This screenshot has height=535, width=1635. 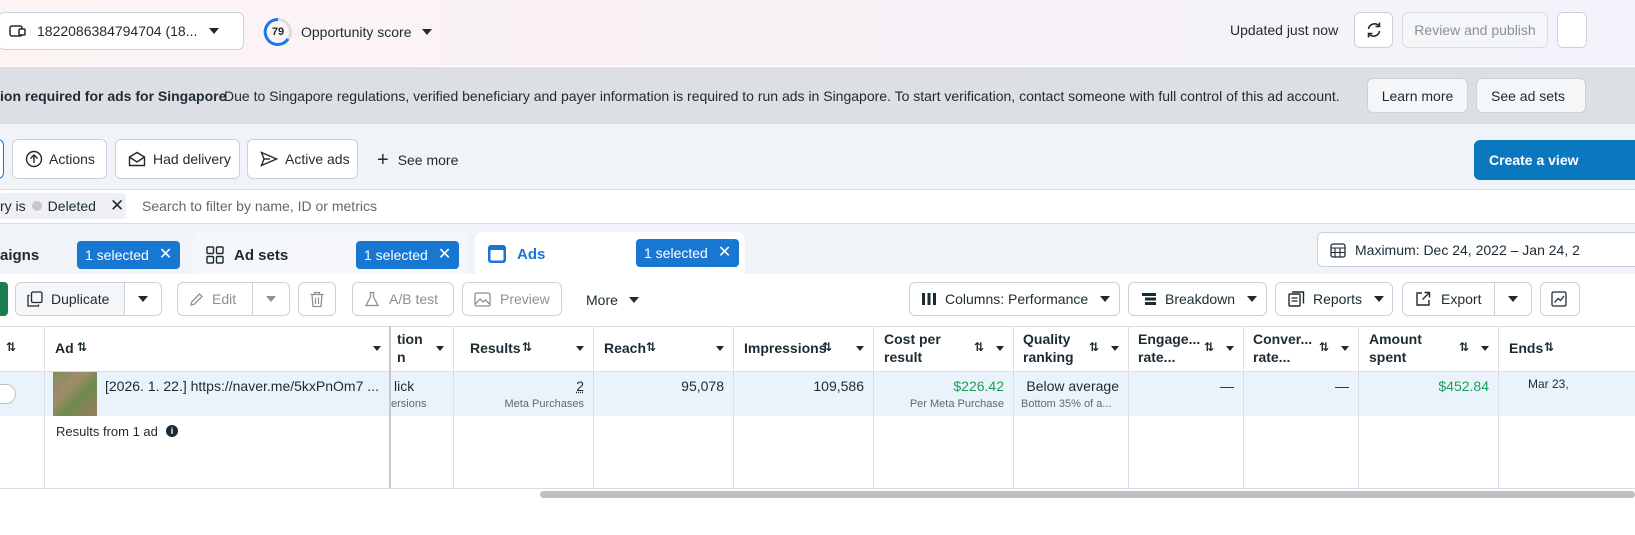 What do you see at coordinates (1554, 160) in the screenshot?
I see `create-view-button: Create a view` at bounding box center [1554, 160].